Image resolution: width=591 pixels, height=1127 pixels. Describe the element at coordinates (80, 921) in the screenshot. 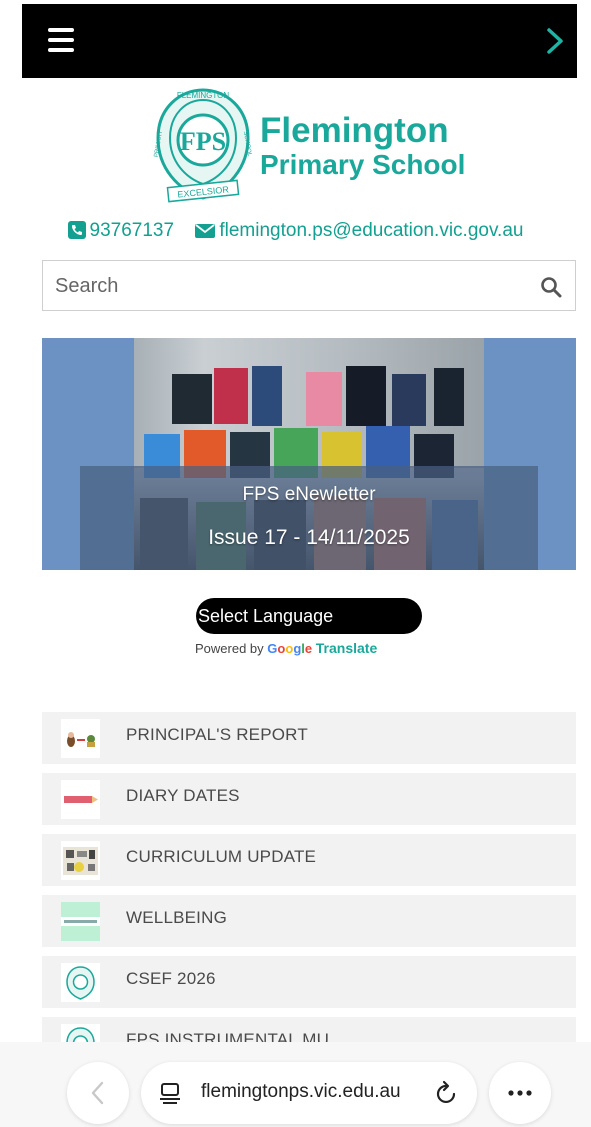

I see `wellbeing-thumbnail-icon` at that location.